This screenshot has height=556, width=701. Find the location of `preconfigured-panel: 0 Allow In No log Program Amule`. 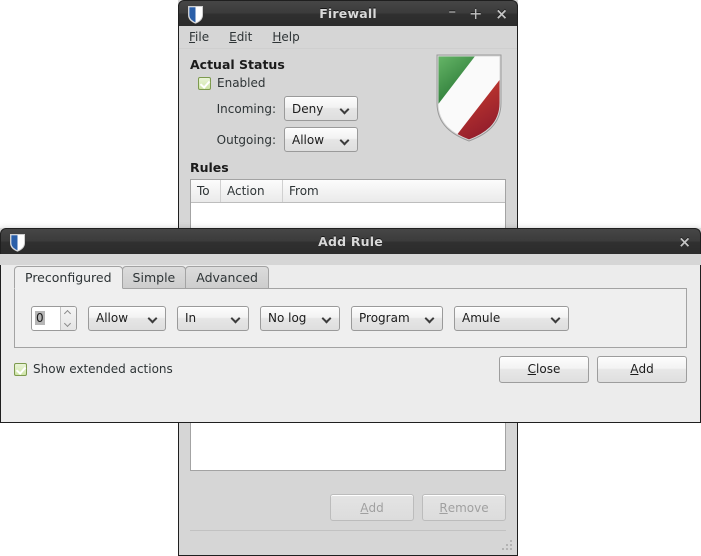

preconfigured-panel: 0 Allow In No log Program Amule is located at coordinates (350, 318).